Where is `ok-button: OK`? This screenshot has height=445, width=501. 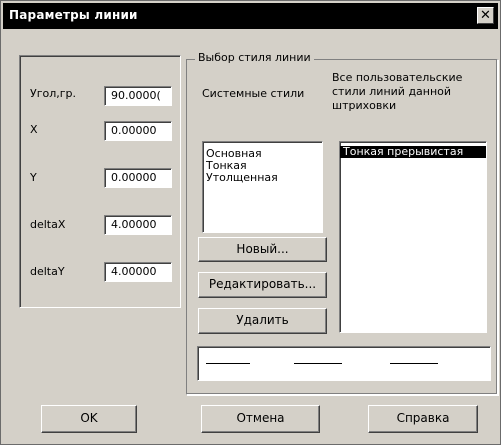 ok-button: OK is located at coordinates (89, 419).